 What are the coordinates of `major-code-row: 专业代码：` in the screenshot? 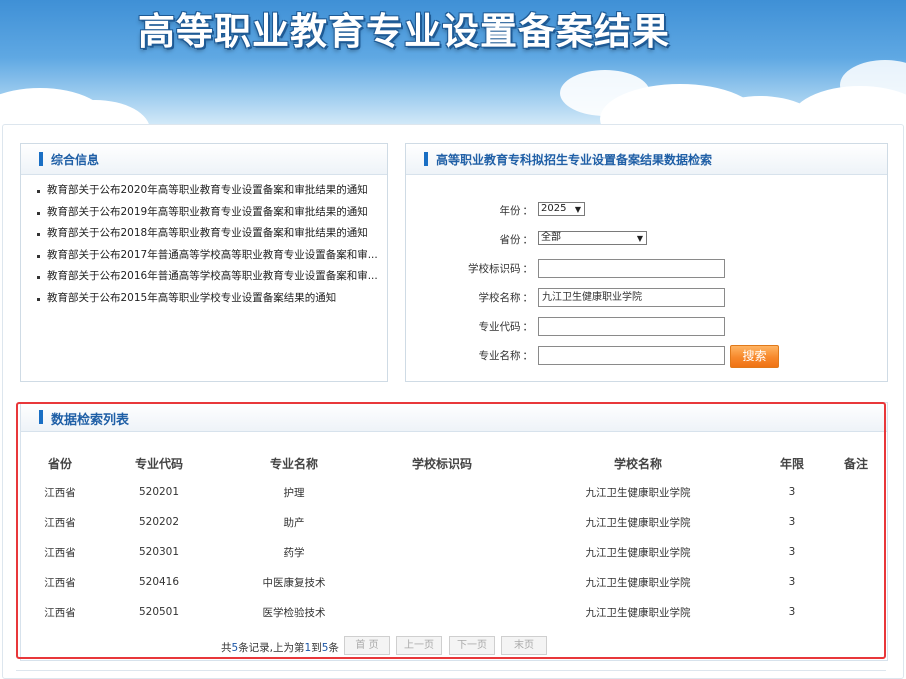 It's located at (646, 327).